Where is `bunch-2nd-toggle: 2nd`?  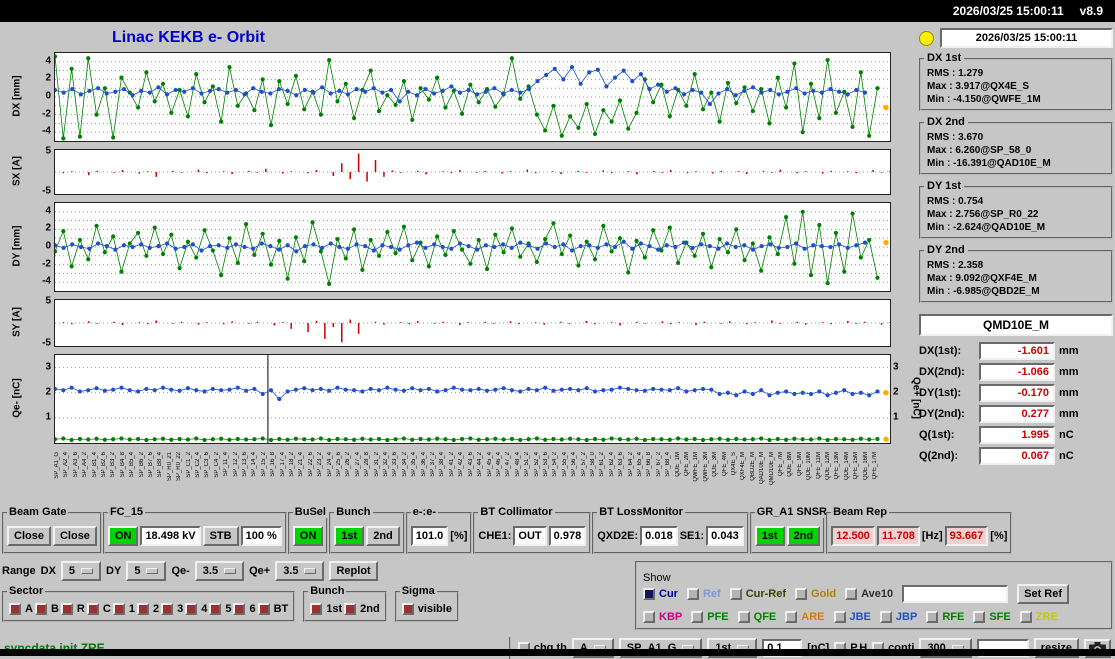
bunch-2nd-toggle: 2nd is located at coordinates (362, 609).